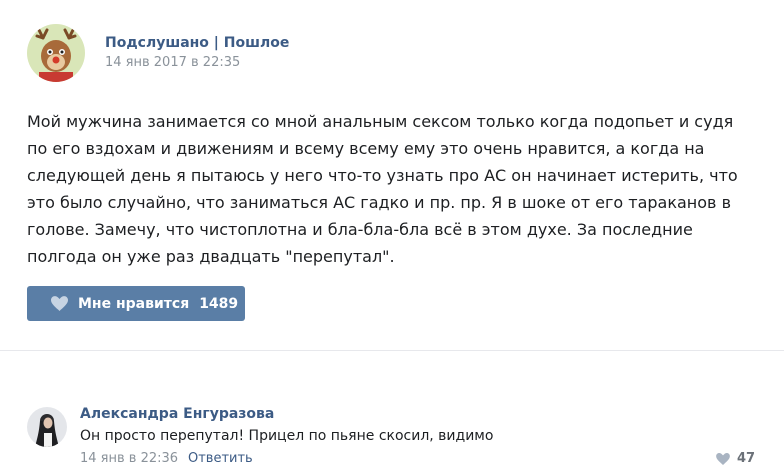 The width and height of the screenshot is (784, 476). What do you see at coordinates (746, 458) in the screenshot?
I see `comment-like-count: 47` at bounding box center [746, 458].